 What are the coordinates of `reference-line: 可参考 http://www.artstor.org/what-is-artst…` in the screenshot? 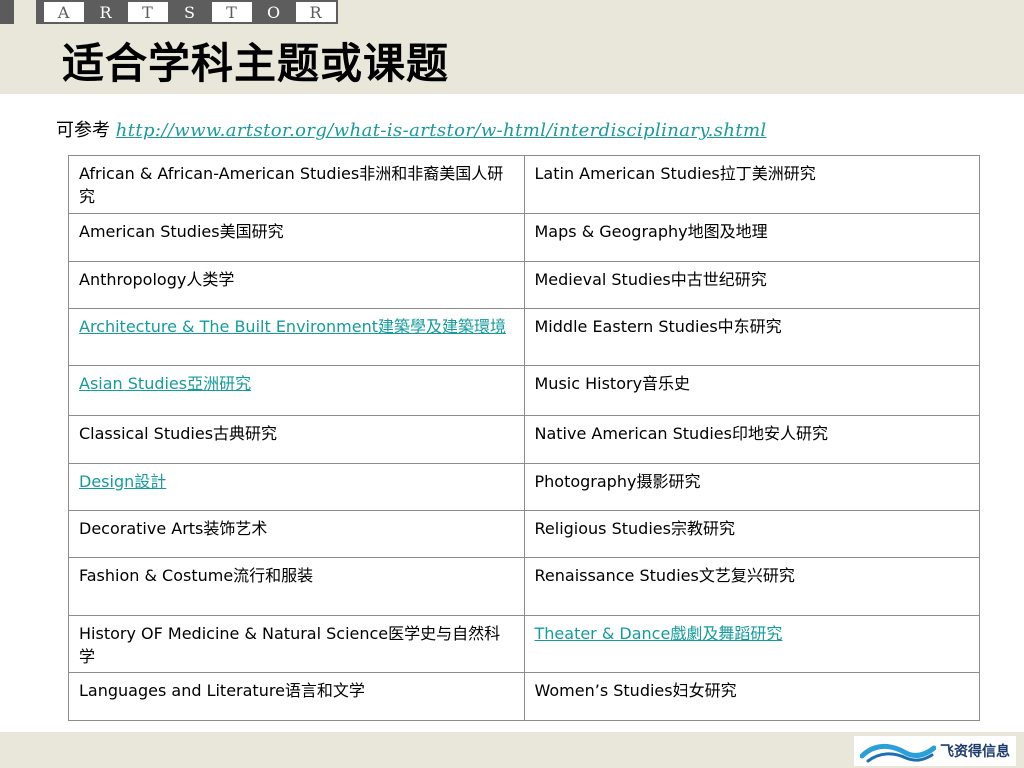 It's located at (411, 129).